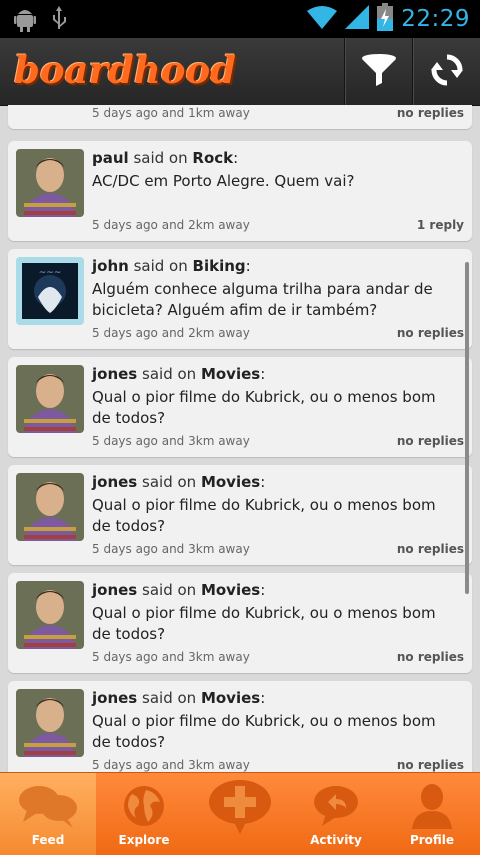 This screenshot has height=855, width=480. I want to click on post-meta: 5 days ago and 1km away, so click(171, 113).